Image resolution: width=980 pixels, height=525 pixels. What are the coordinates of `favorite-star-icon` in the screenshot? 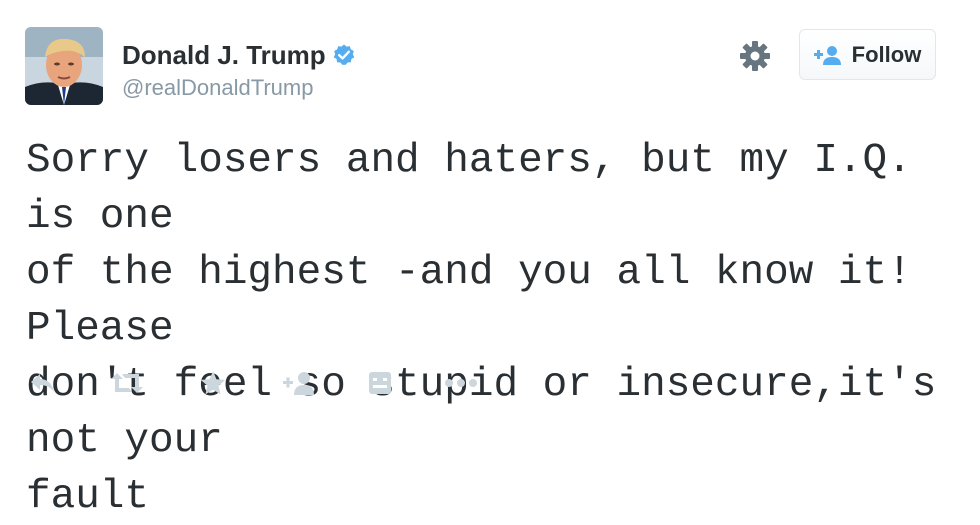 It's located at (213, 383).